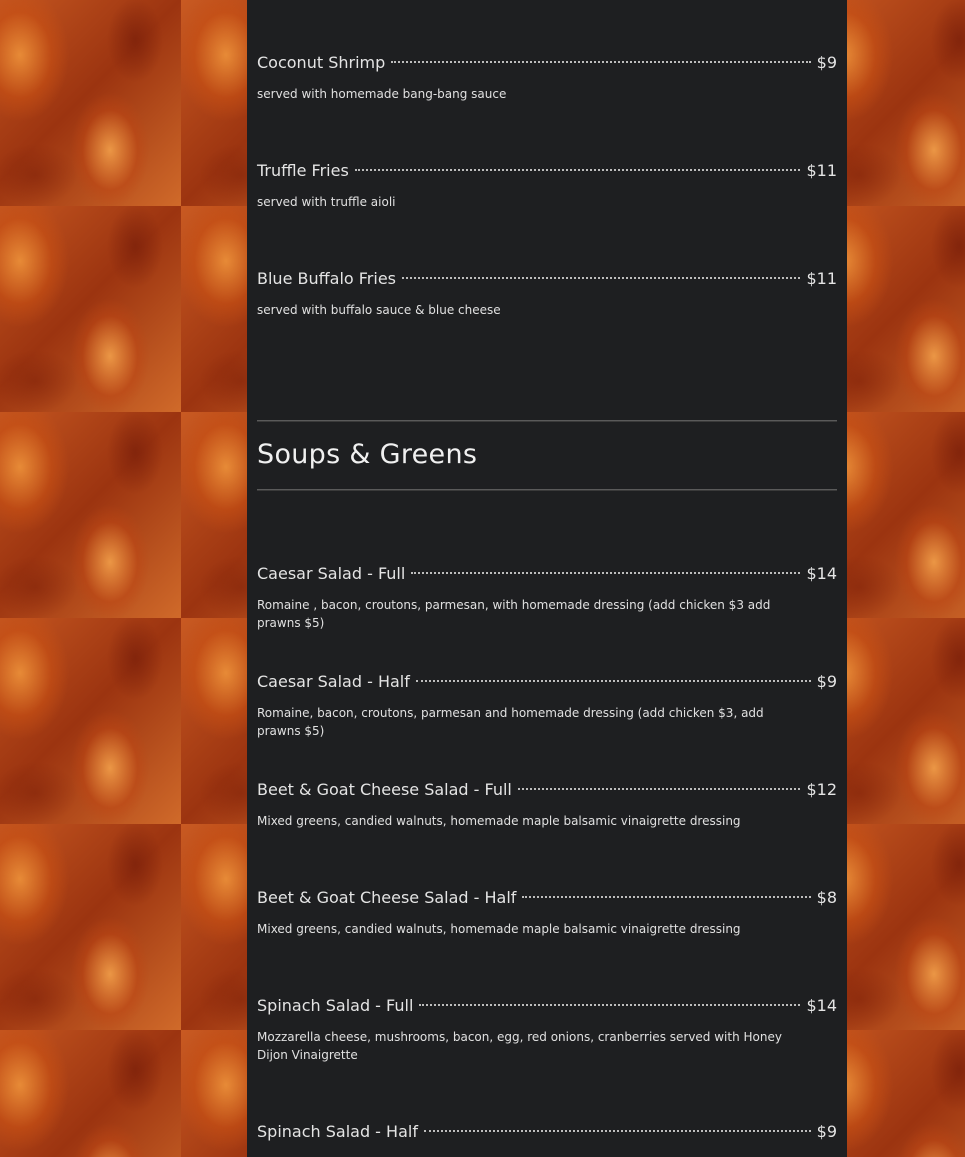  What do you see at coordinates (333, 681) in the screenshot?
I see `menu-item-name: Caesar Salad - Half` at bounding box center [333, 681].